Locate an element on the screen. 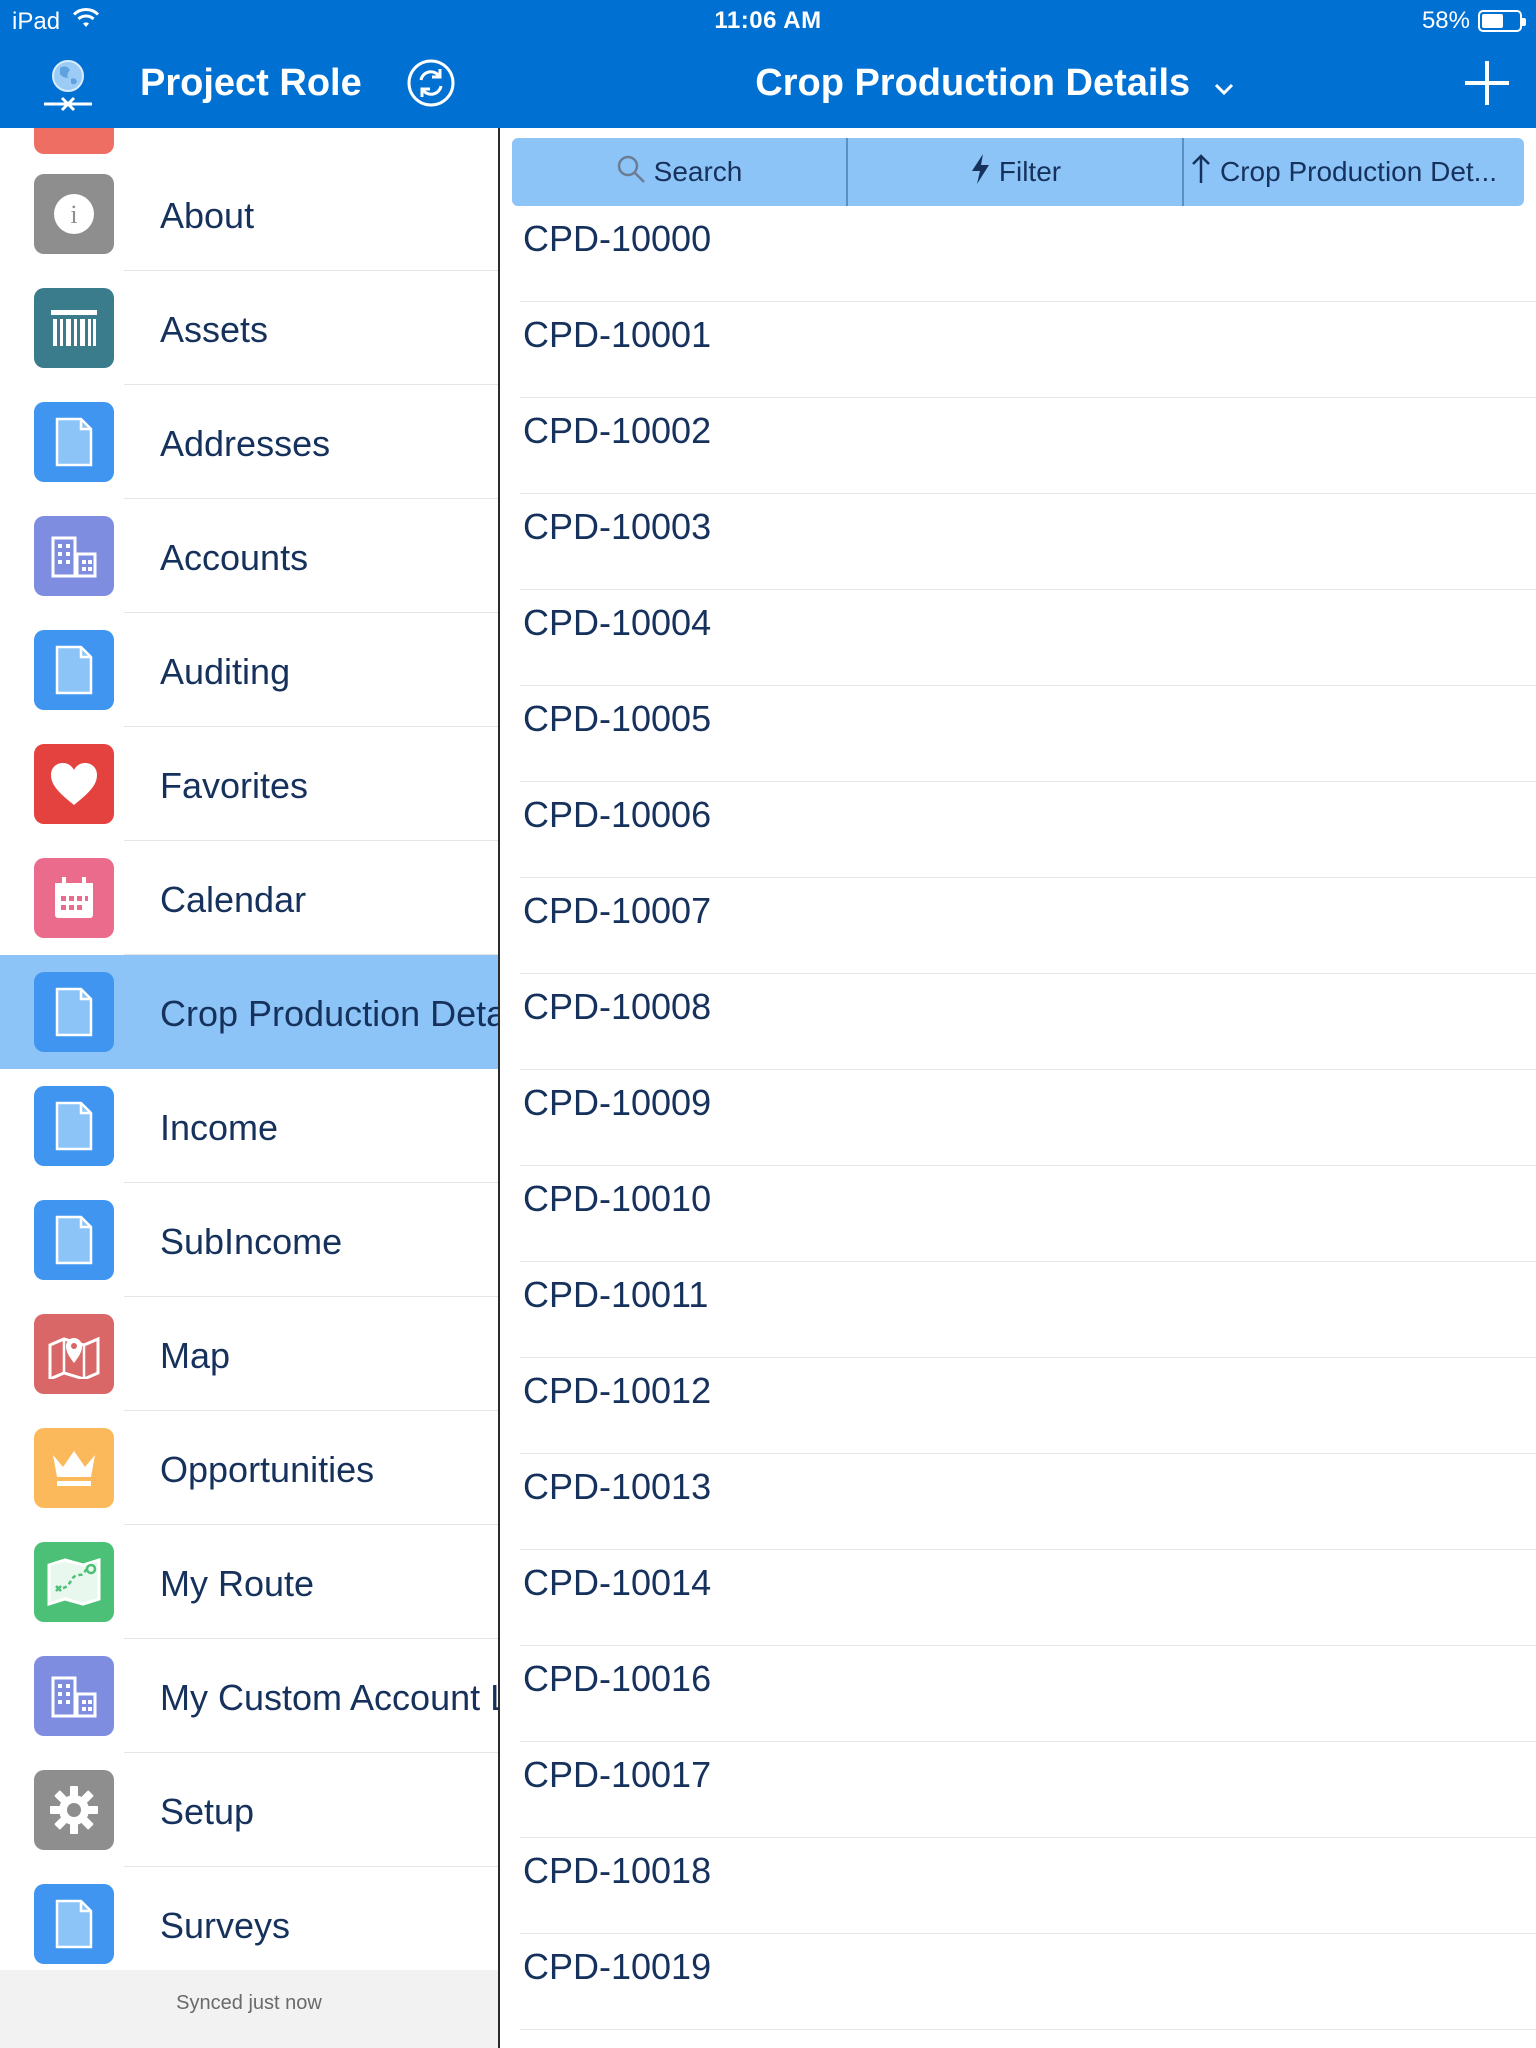  sync-status: Synced just now is located at coordinates (249, 2009).